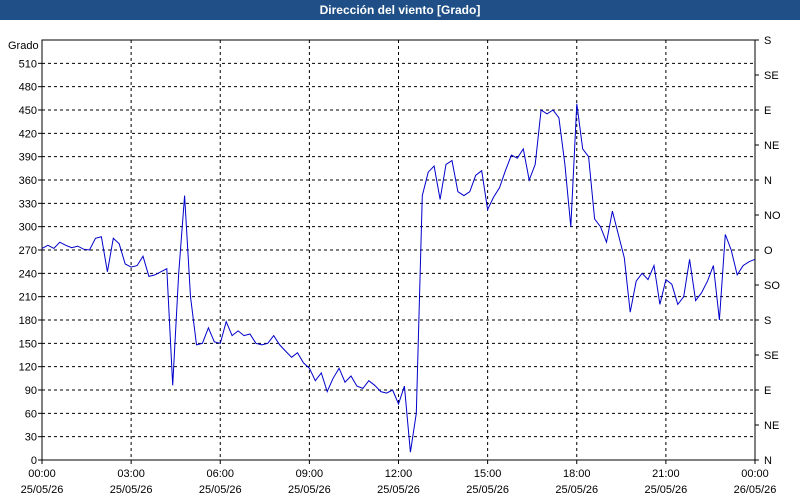 The height and width of the screenshot is (500, 800). I want to click on chart-title: Dirección del viento [Grado], so click(400, 10).